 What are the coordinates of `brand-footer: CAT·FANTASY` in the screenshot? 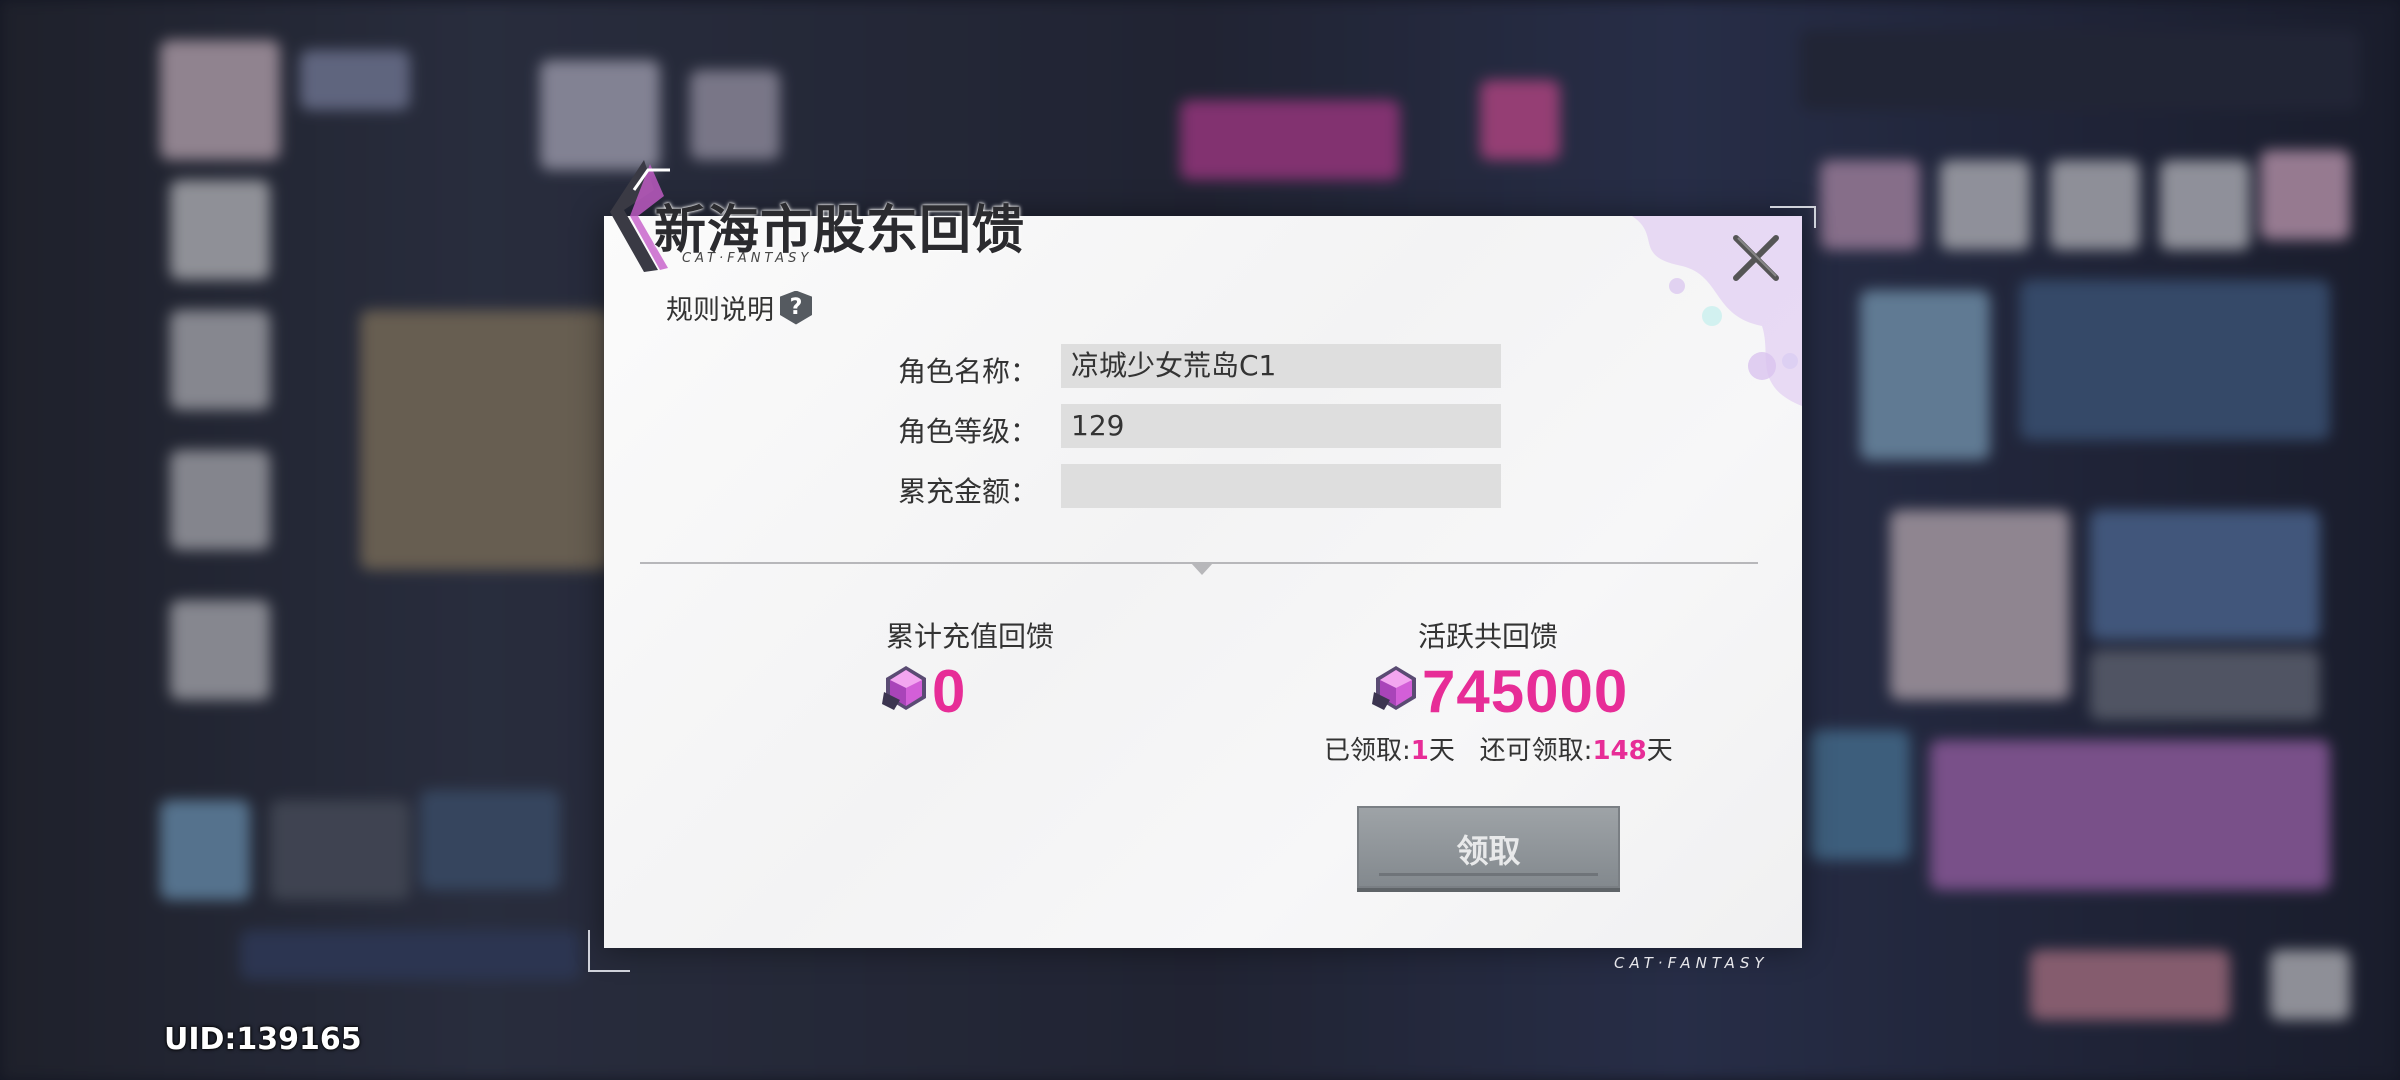 It's located at (1691, 963).